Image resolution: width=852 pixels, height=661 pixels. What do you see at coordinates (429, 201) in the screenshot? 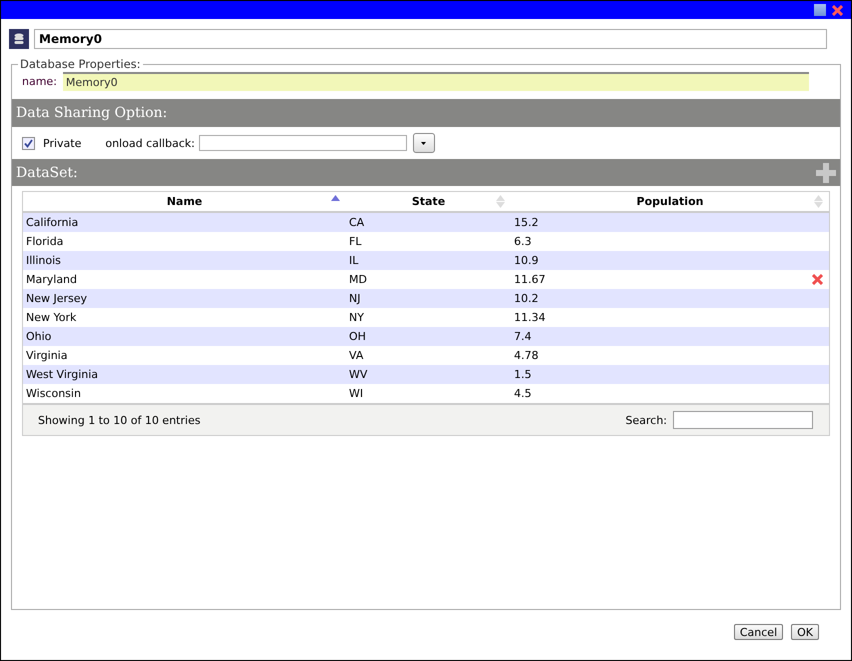
I see `column-header: State` at bounding box center [429, 201].